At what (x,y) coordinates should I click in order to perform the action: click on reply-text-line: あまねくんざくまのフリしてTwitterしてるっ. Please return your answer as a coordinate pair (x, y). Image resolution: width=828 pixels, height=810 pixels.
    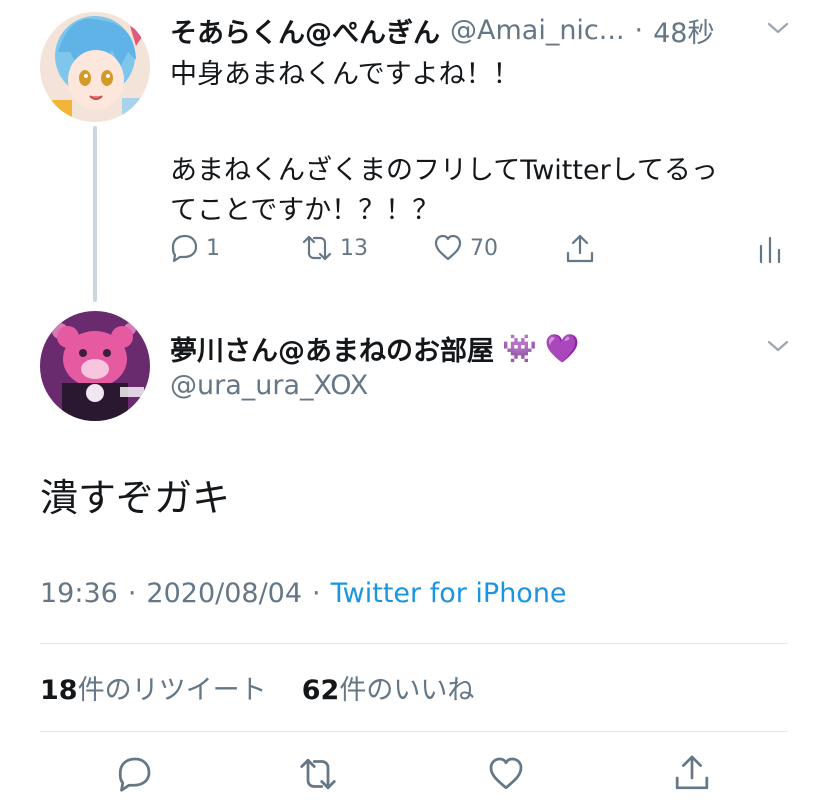
    Looking at the image, I should click on (444, 170).